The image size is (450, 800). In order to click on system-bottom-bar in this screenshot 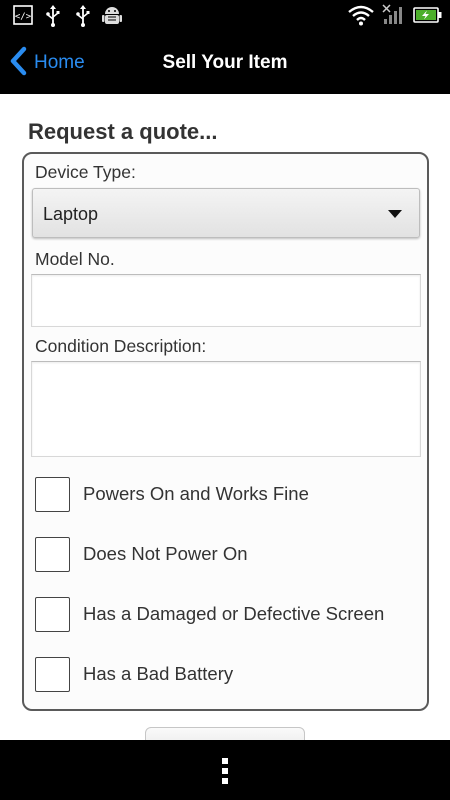, I will do `click(225, 770)`.